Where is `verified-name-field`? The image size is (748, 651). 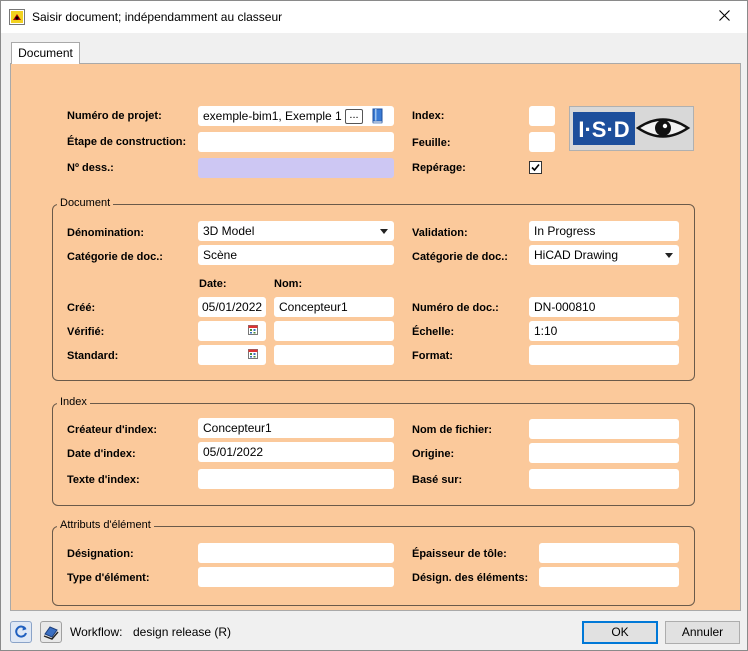
verified-name-field is located at coordinates (334, 331).